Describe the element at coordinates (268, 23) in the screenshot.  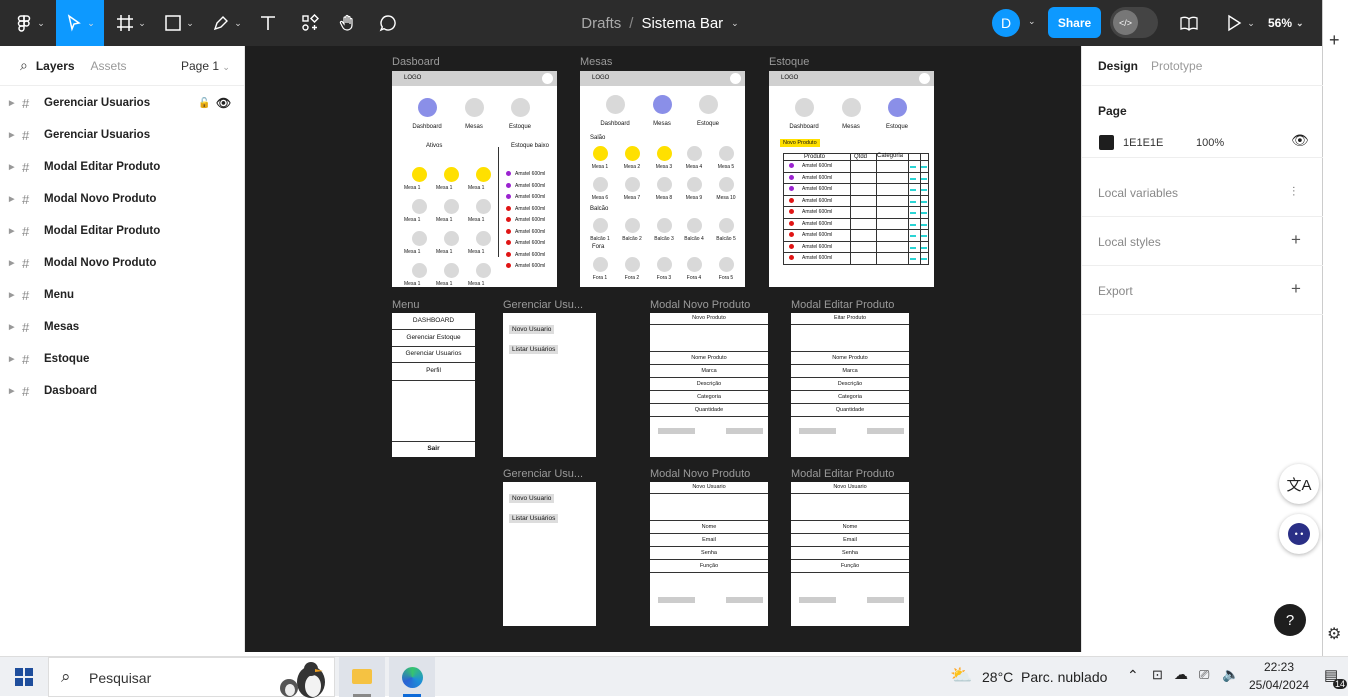
I see `text-tool-button` at that location.